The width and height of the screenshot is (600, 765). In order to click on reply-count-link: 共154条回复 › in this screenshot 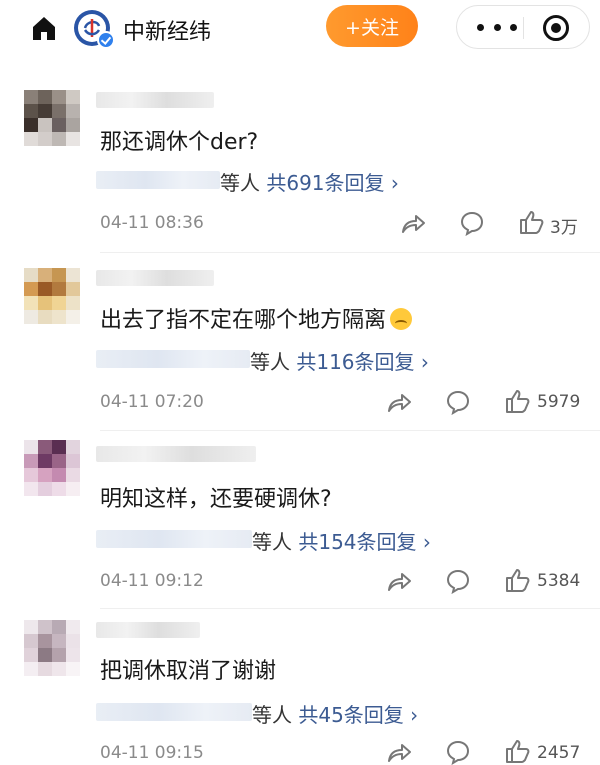, I will do `click(364, 542)`.